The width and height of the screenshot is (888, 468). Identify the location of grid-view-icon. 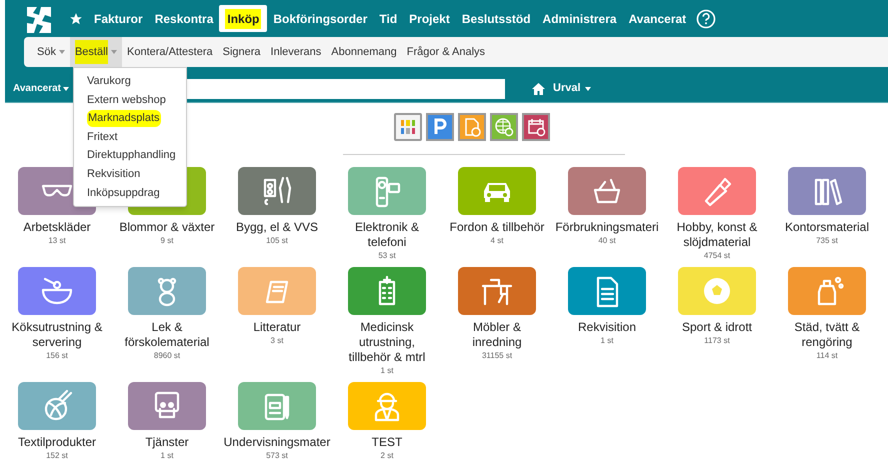
(408, 127).